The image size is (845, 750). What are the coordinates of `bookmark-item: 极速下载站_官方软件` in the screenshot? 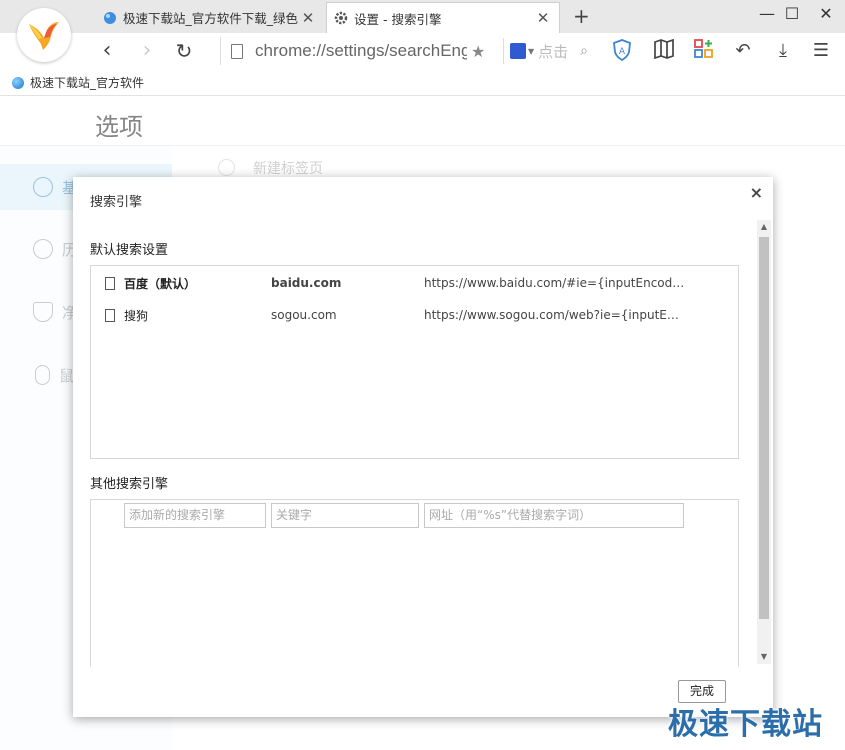 It's located at (87, 82).